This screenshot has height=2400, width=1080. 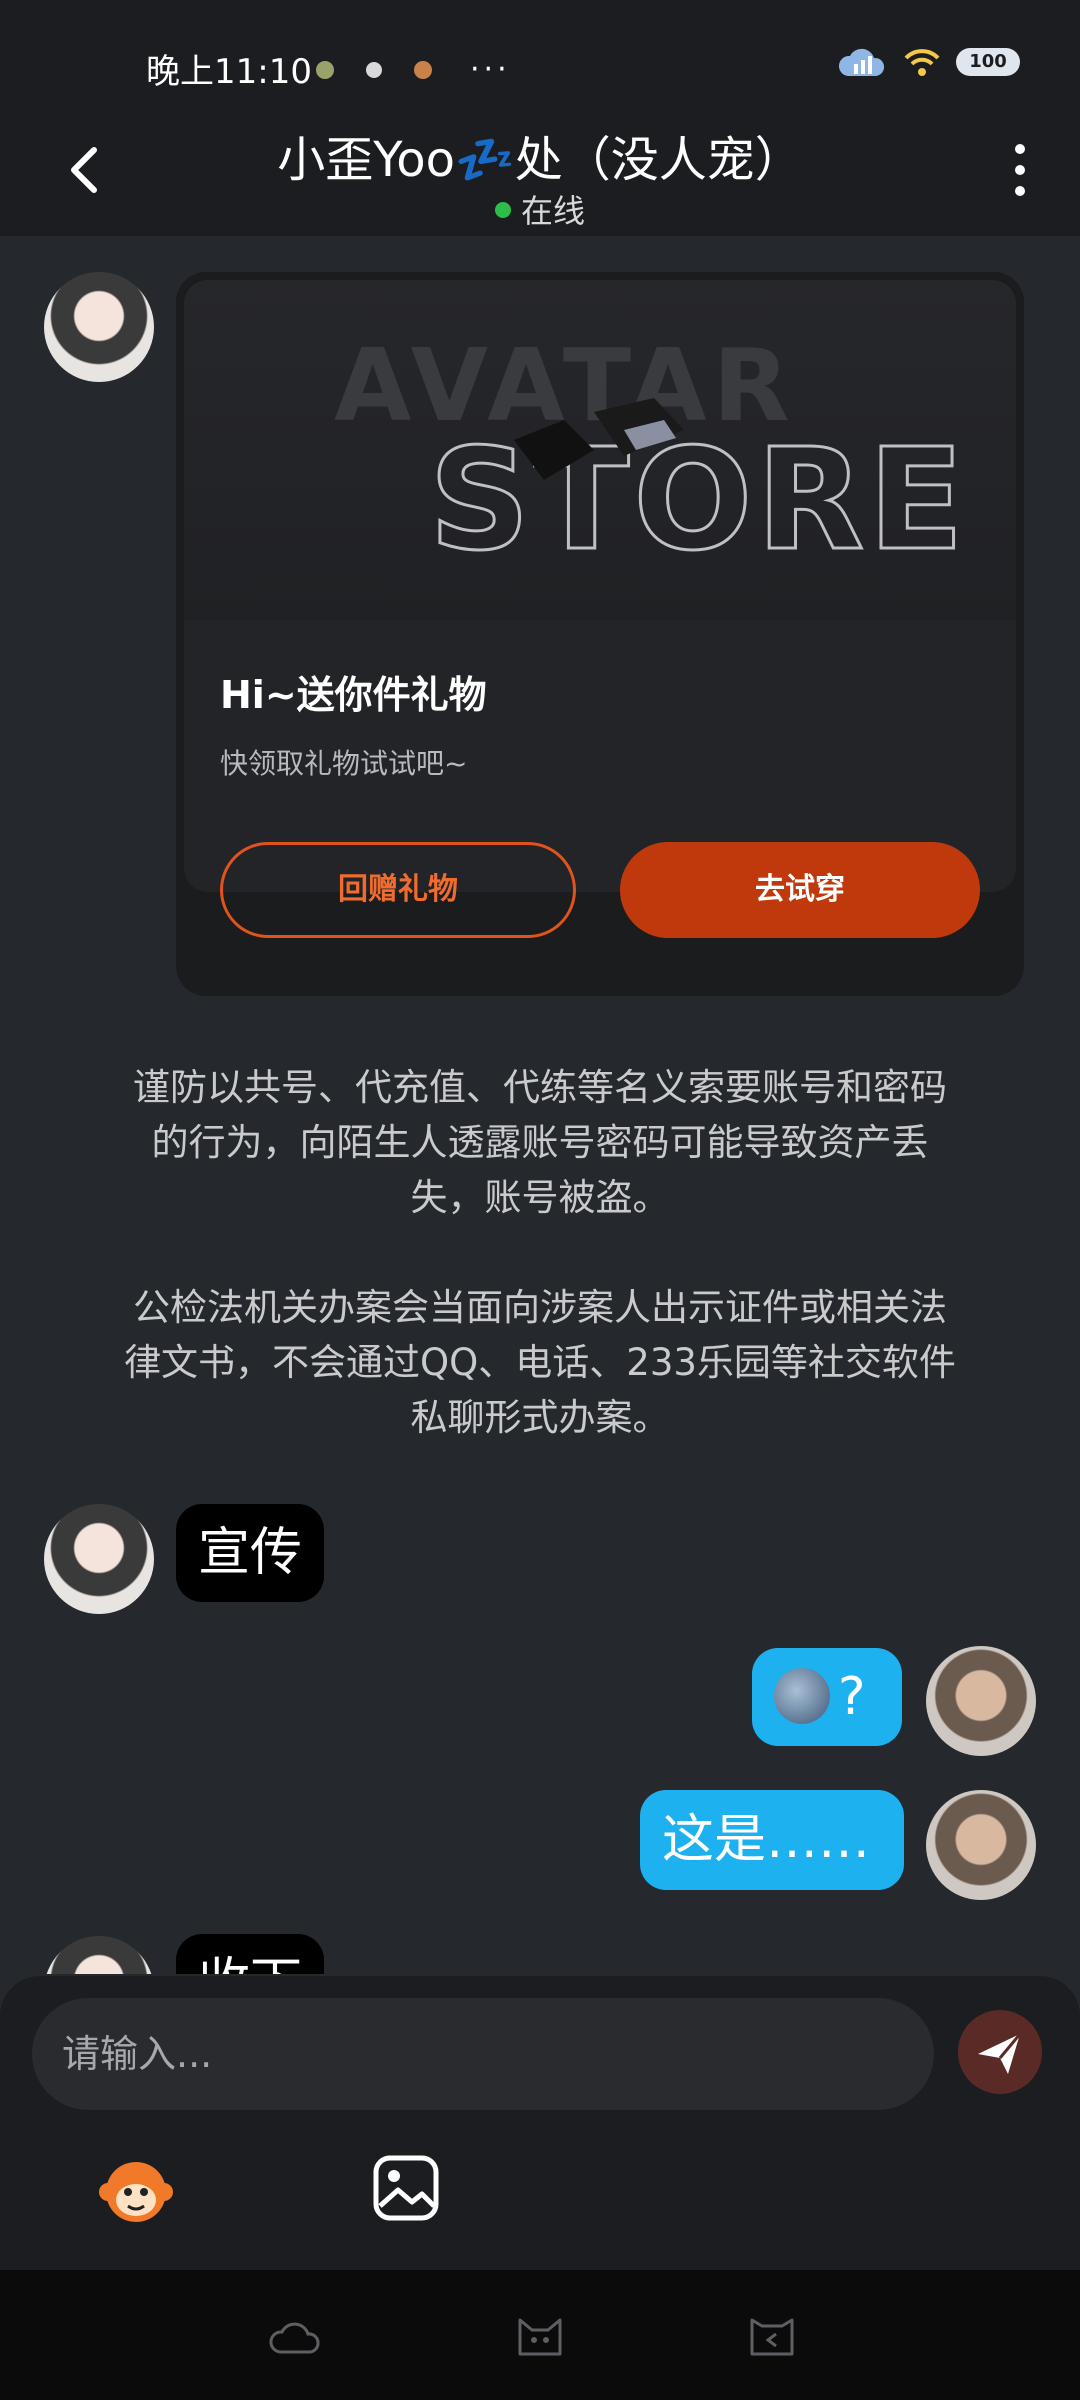 I want to click on online-status-label: 在线, so click(x=552, y=211).